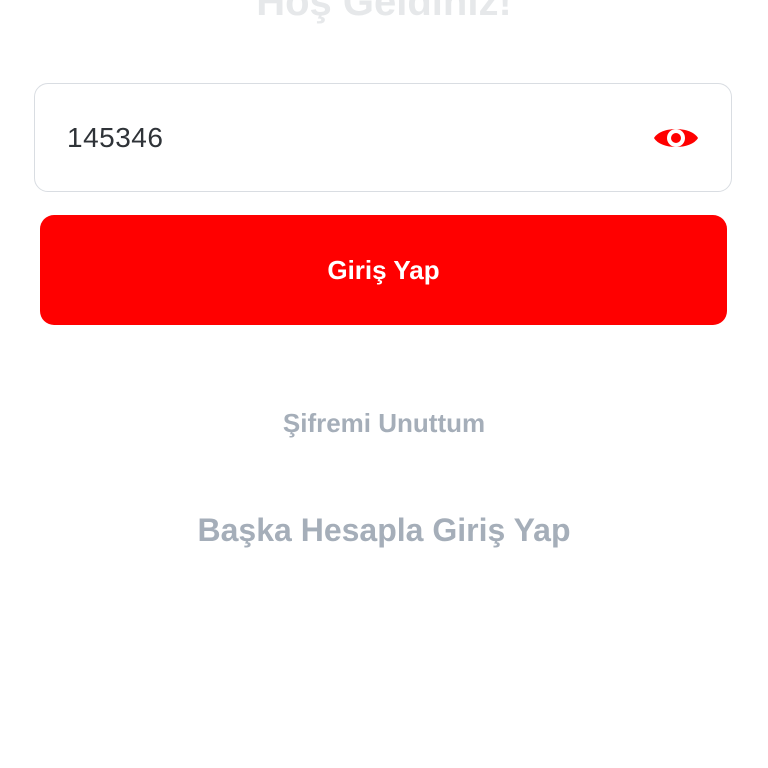 The width and height of the screenshot is (768, 768). I want to click on password-field, so click(383, 137).